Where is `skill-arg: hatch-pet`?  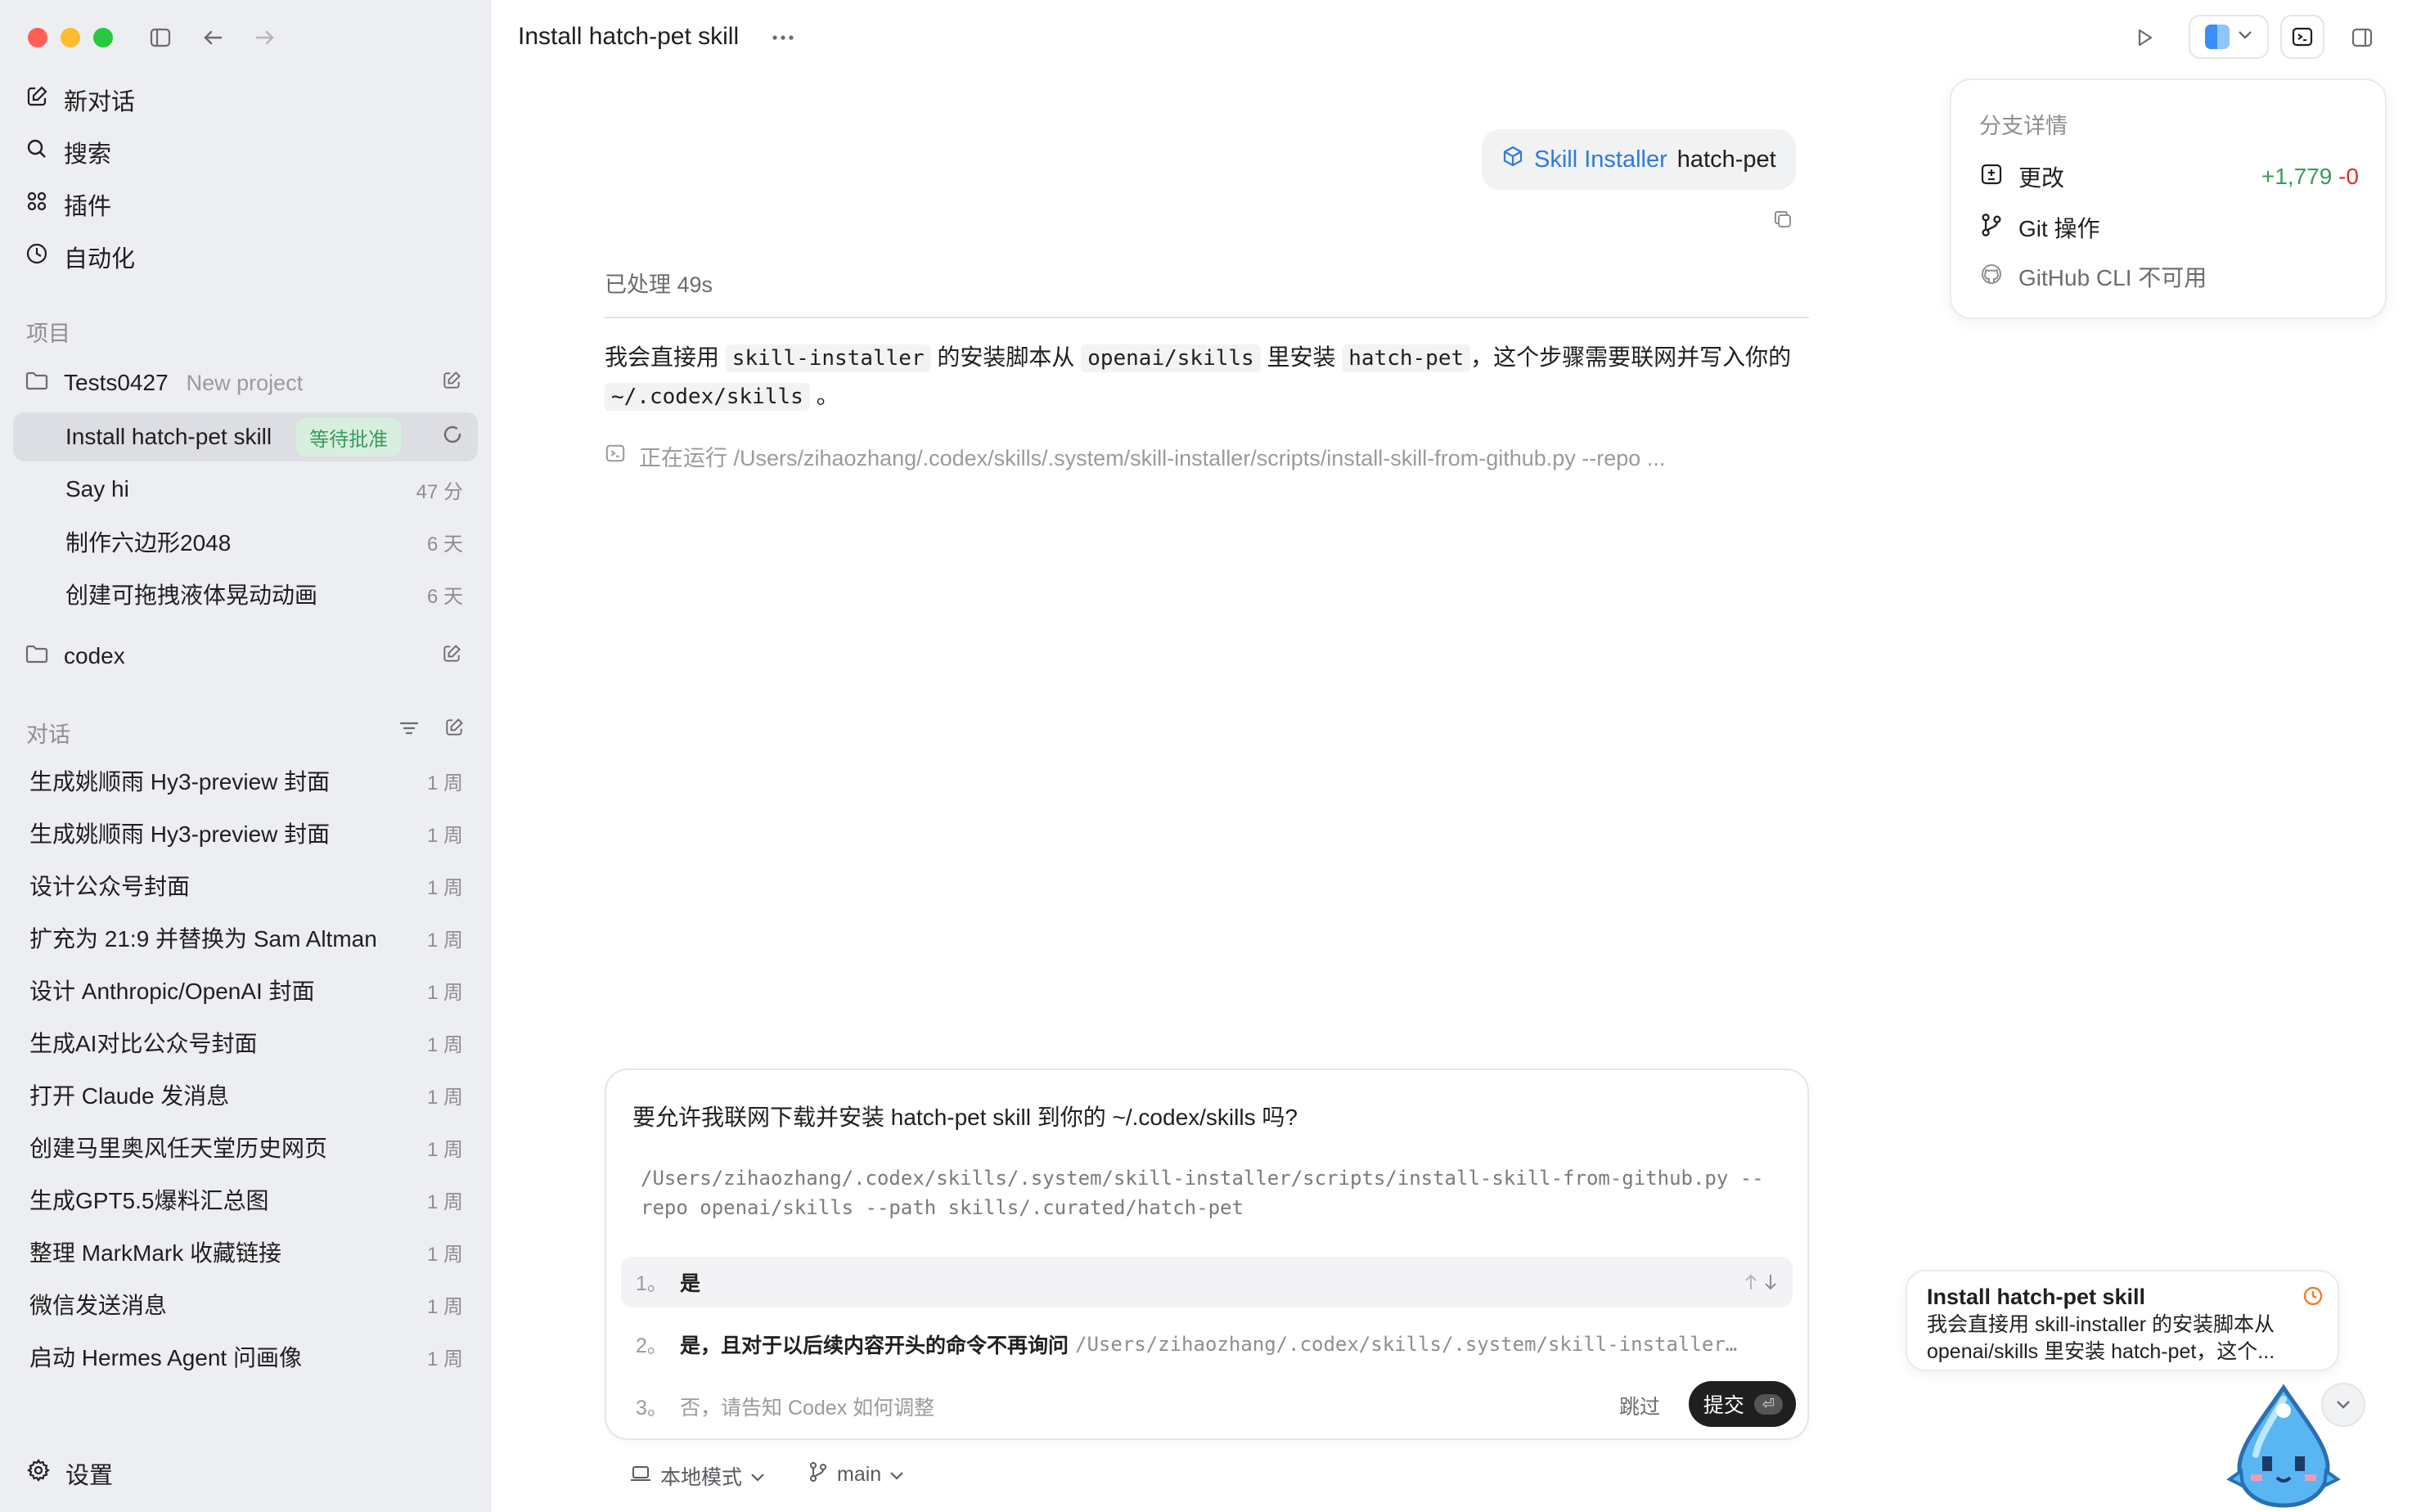
skill-arg: hatch-pet is located at coordinates (1726, 160).